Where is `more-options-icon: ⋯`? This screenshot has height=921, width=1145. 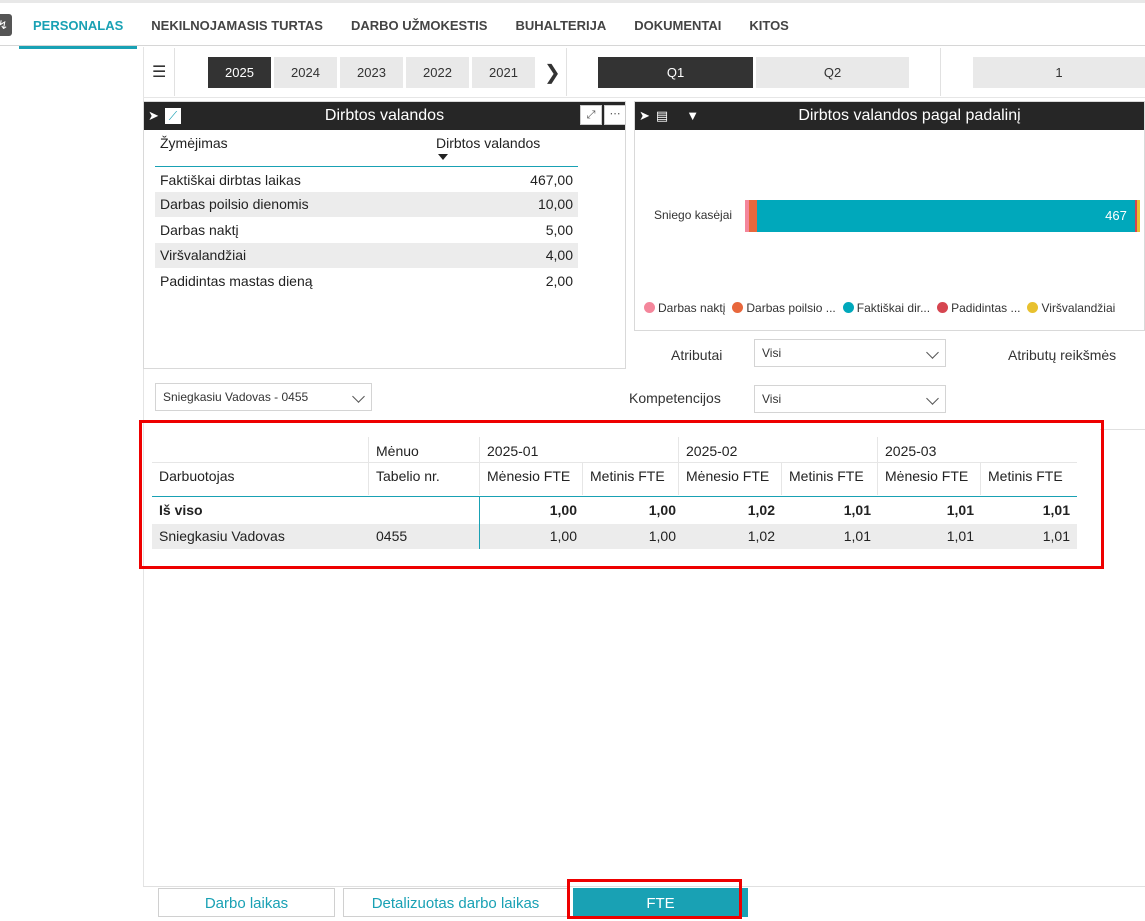 more-options-icon: ⋯ is located at coordinates (615, 115).